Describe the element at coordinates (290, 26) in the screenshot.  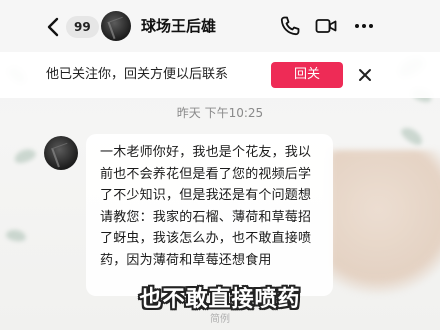
I see `phone-icon` at that location.